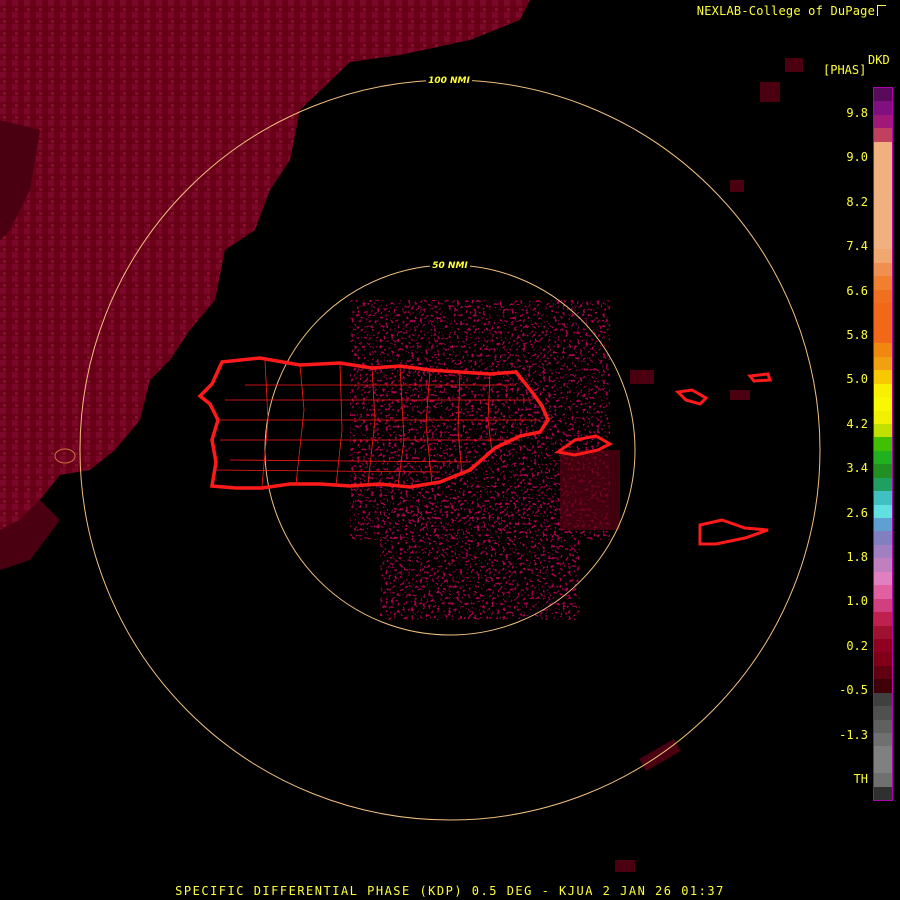 This screenshot has height=900, width=900. I want to click on credit-label: NEXLAB-College of DuPage, so click(791, 11).